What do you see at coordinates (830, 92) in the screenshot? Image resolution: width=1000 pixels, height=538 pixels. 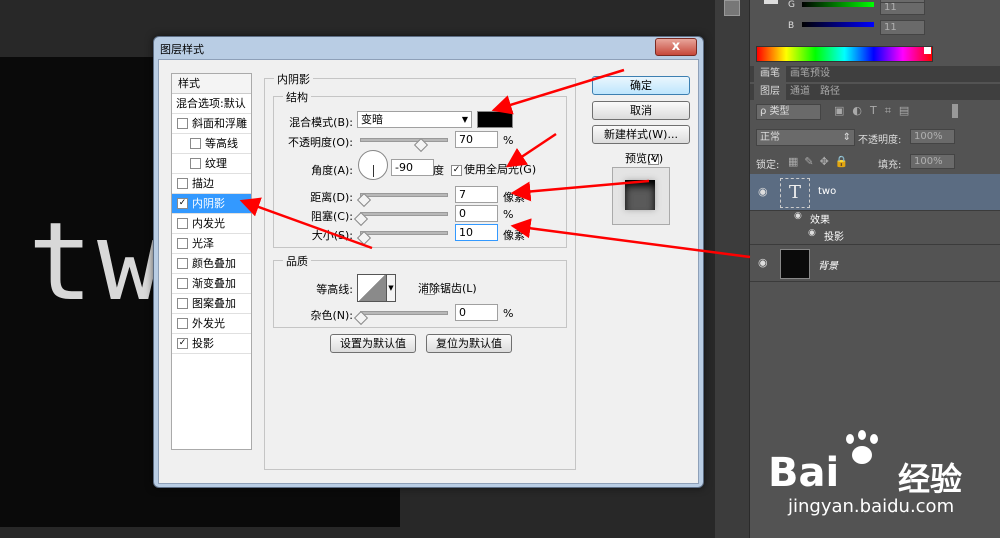 I see `tab-paths: 路径` at bounding box center [830, 92].